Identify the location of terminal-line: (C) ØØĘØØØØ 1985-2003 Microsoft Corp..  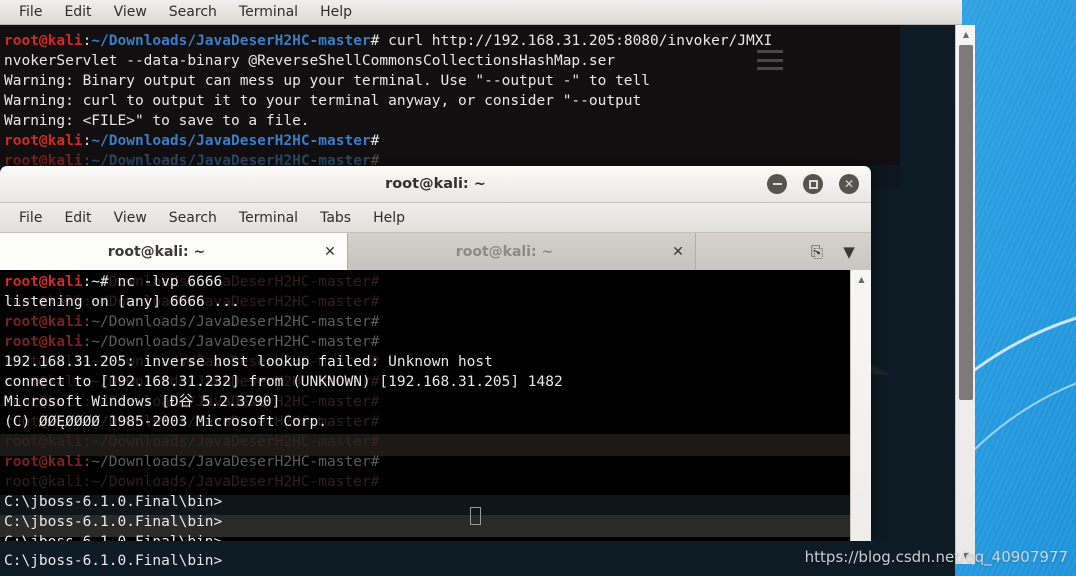
(166, 422).